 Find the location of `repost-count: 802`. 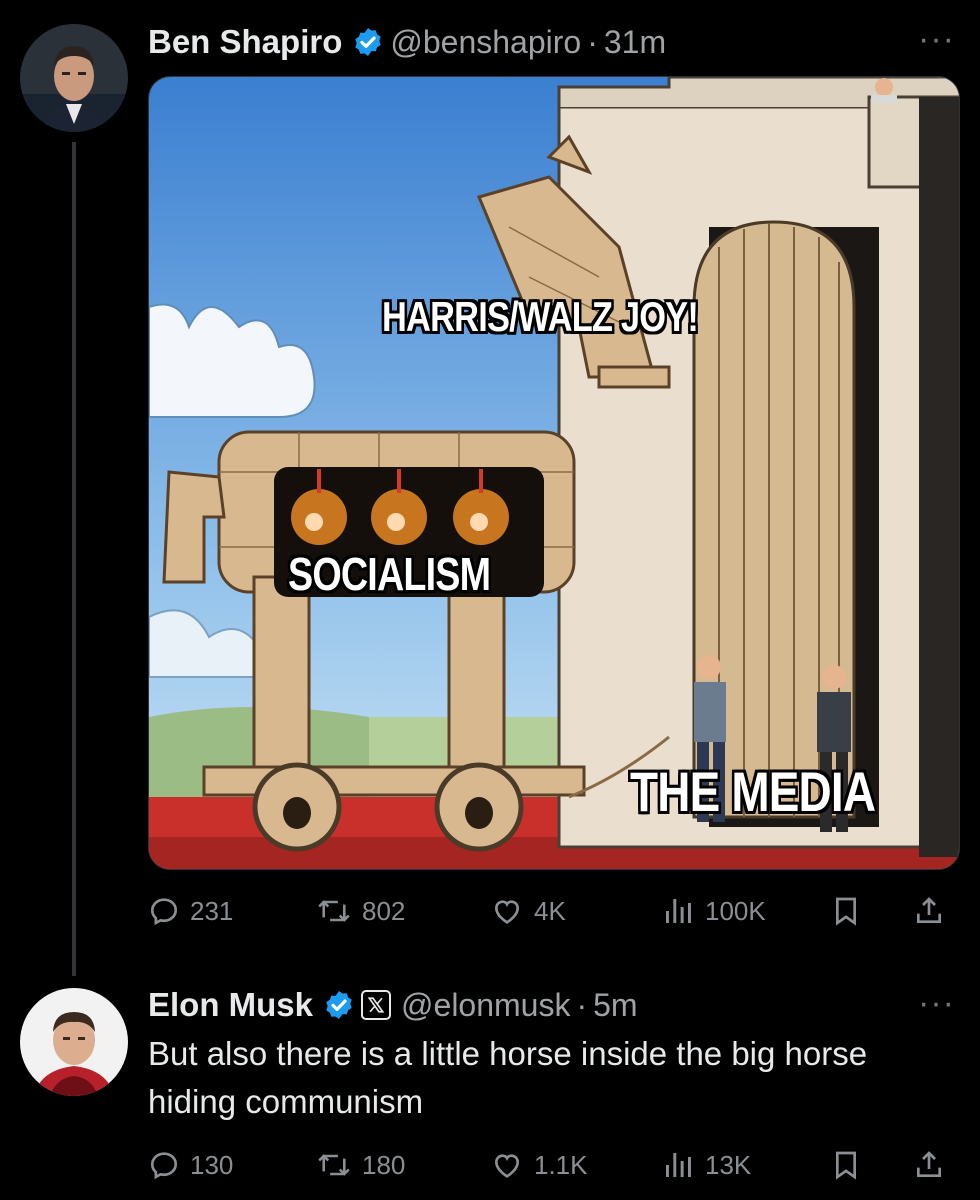

repost-count: 802 is located at coordinates (384, 910).